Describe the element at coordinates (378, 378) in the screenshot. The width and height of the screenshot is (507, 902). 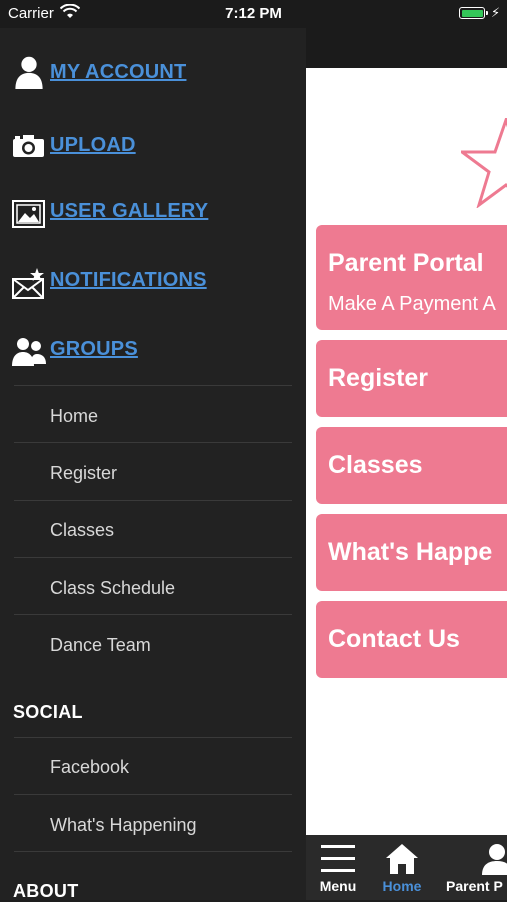
I see `card-title: Register` at that location.